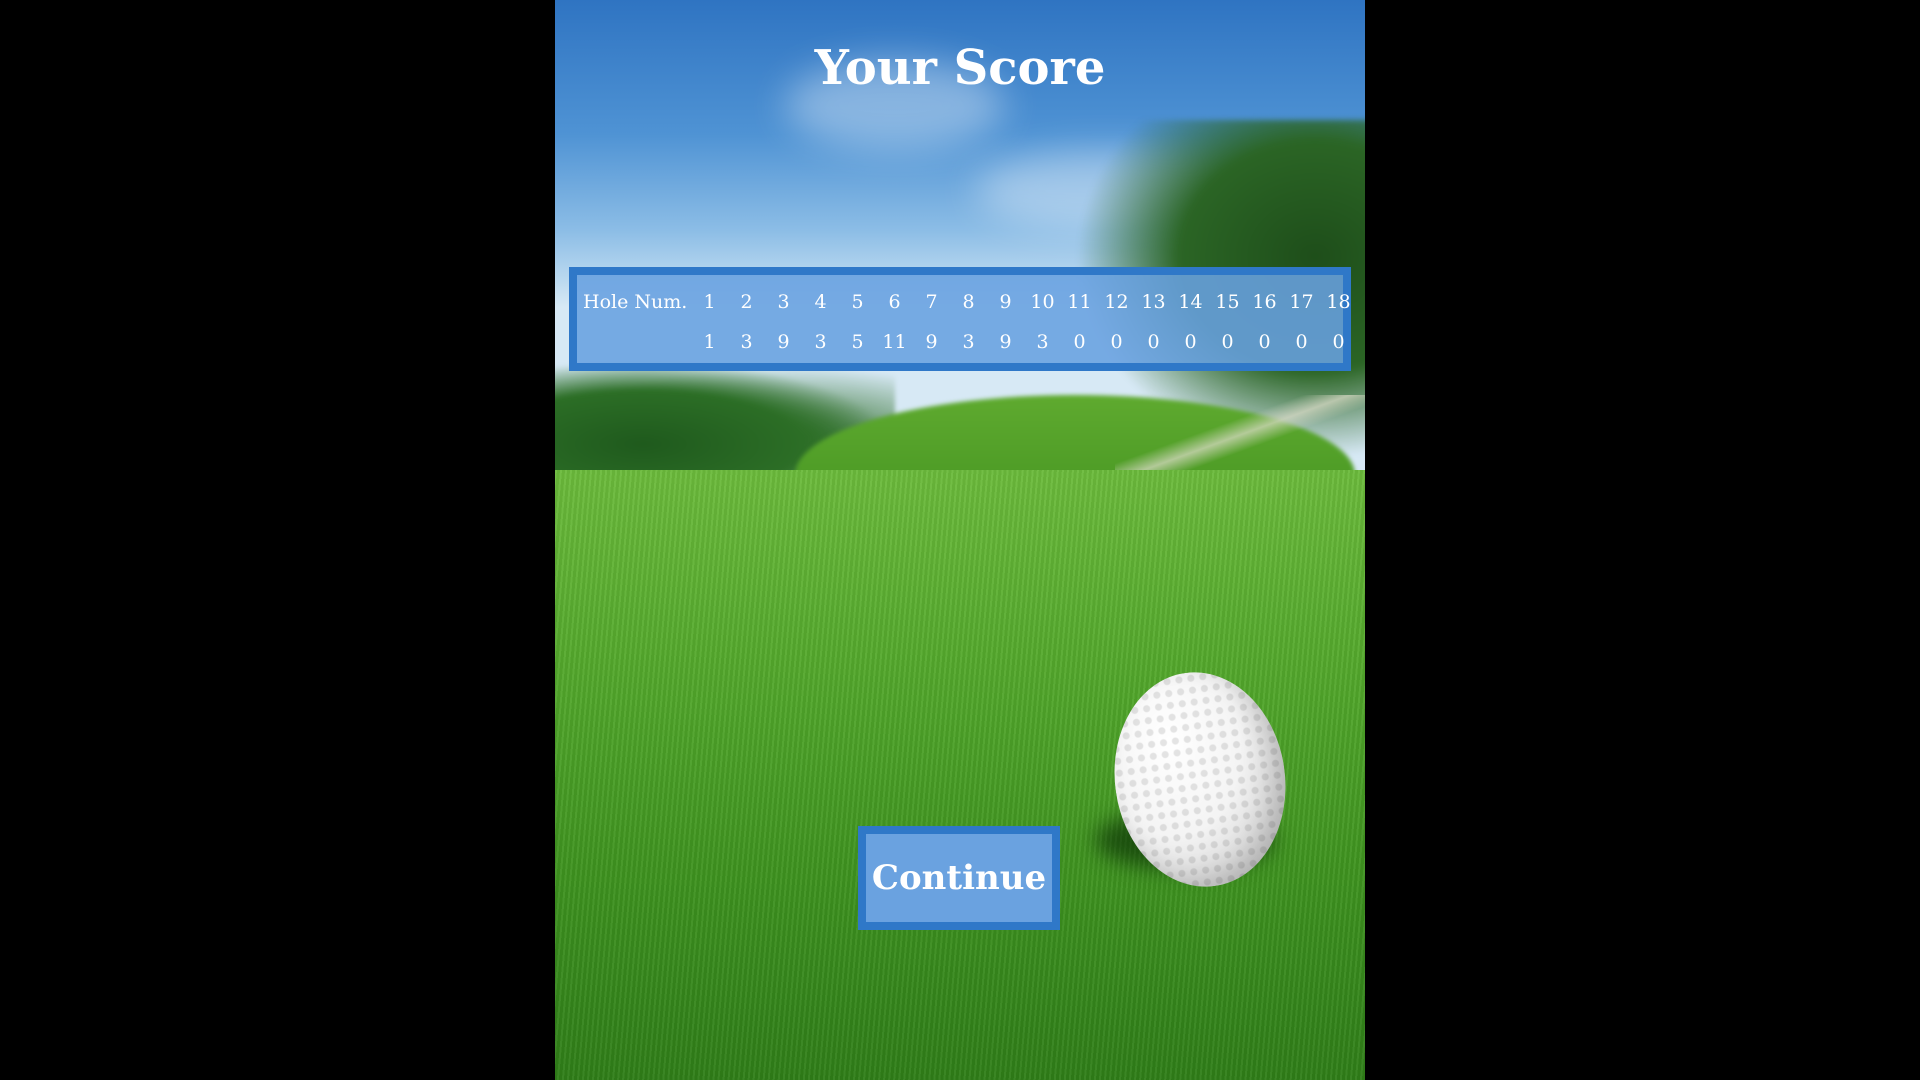 This screenshot has height=1080, width=1920. I want to click on hole-number-cell: 16, so click(1264, 302).